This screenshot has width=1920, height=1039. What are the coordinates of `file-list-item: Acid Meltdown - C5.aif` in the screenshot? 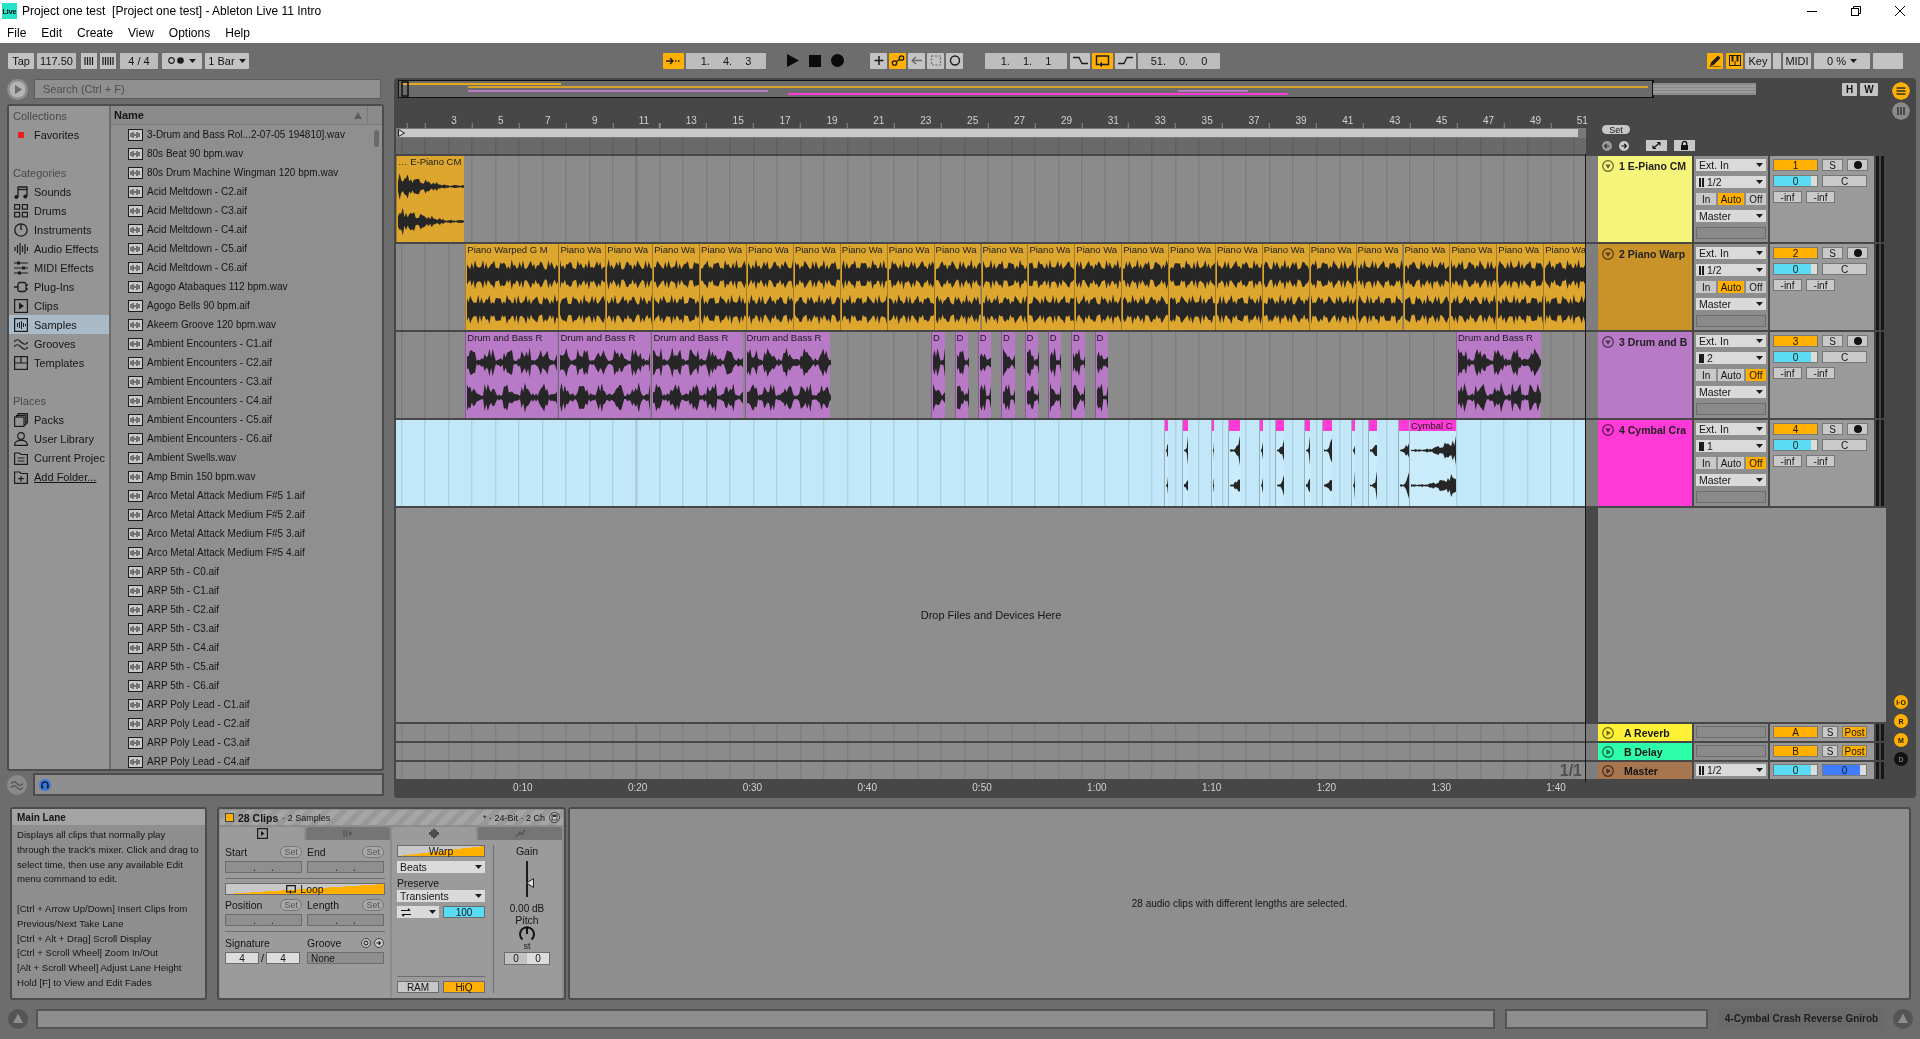 It's located at (246, 248).